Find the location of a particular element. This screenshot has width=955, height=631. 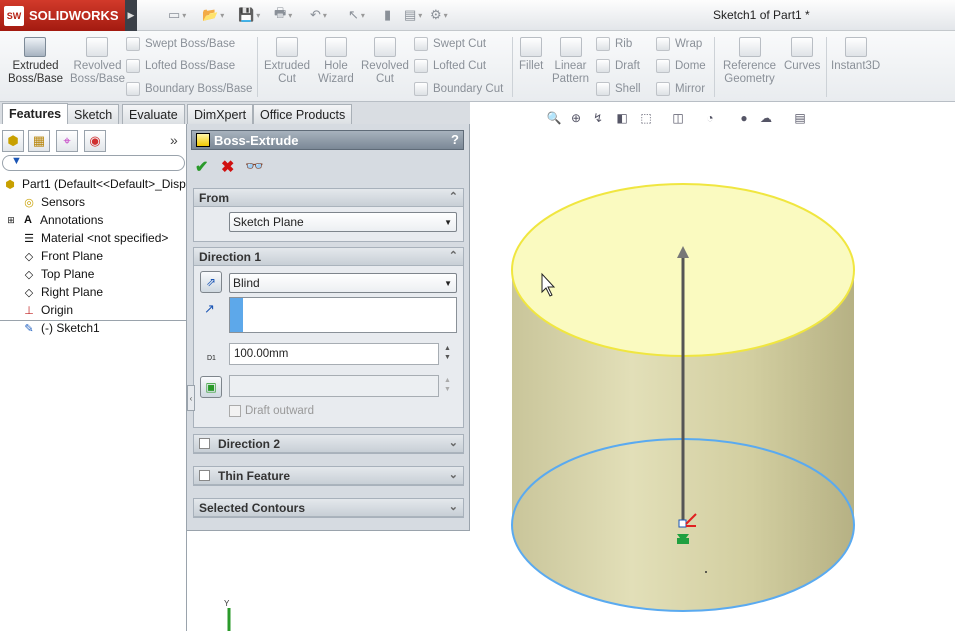

open-document-icon: 📂 ▾ is located at coordinates (213, 15).